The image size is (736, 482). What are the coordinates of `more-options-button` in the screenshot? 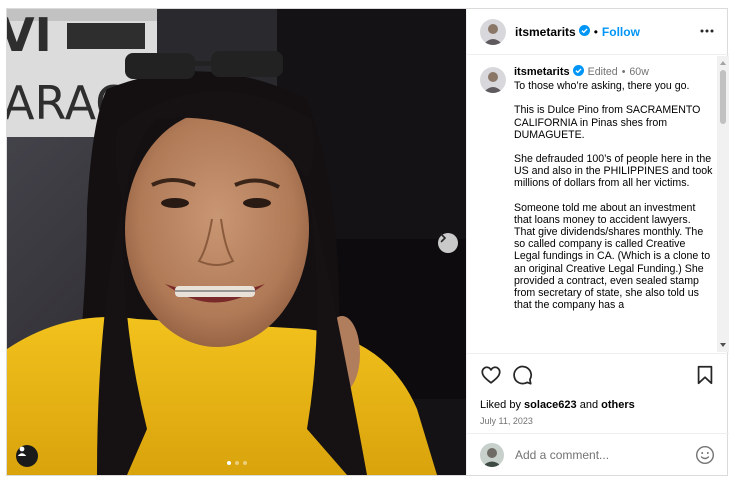 It's located at (707, 31).